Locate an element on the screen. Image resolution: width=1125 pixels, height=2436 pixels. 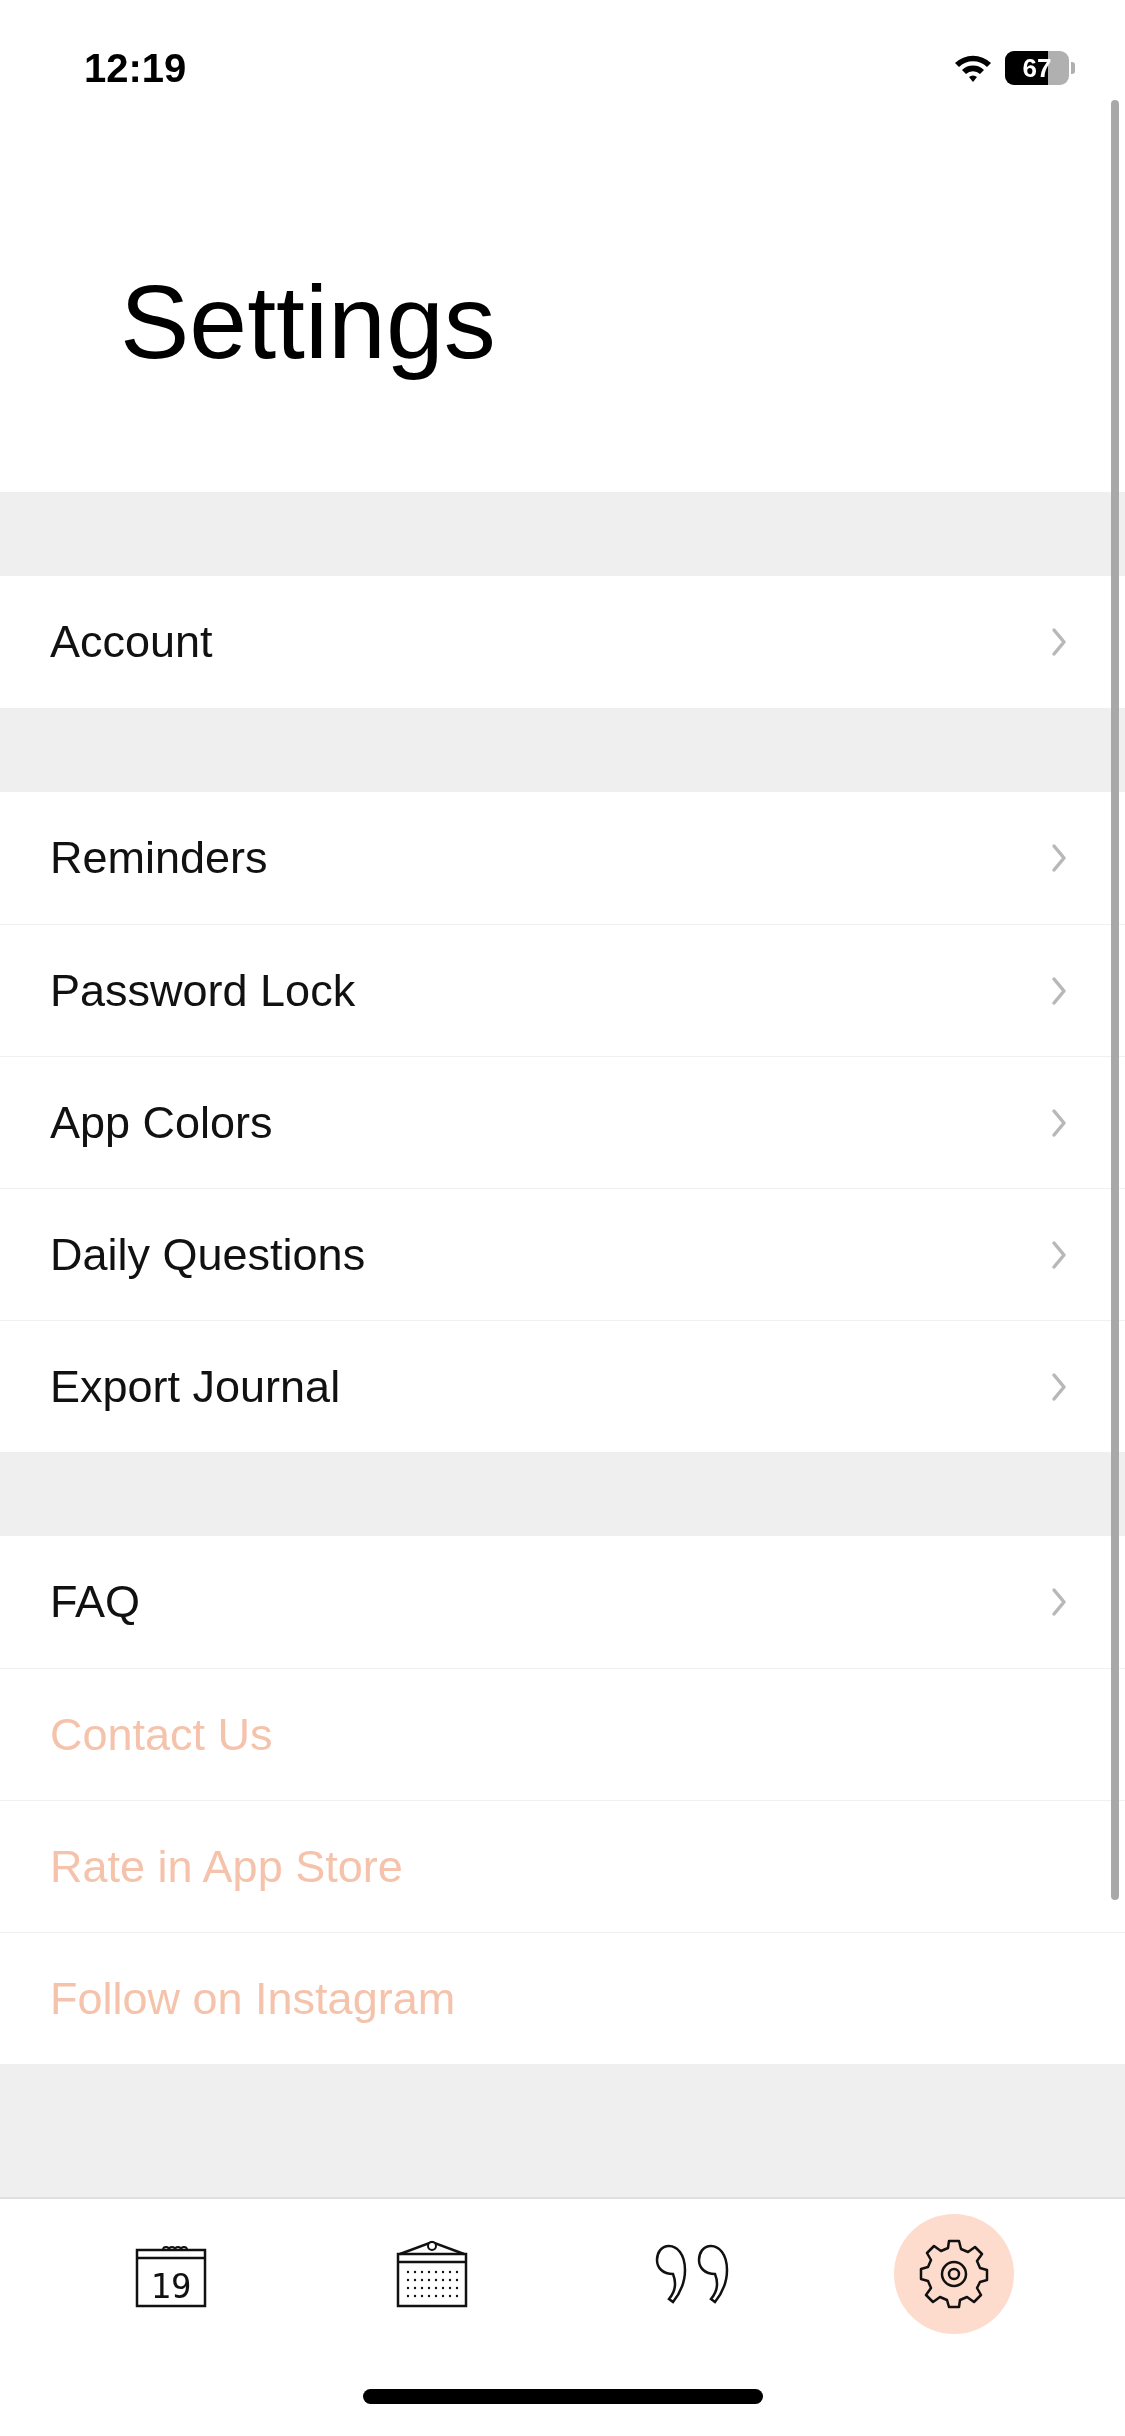
settings-row: Daily Questions is located at coordinates (562, 1254).